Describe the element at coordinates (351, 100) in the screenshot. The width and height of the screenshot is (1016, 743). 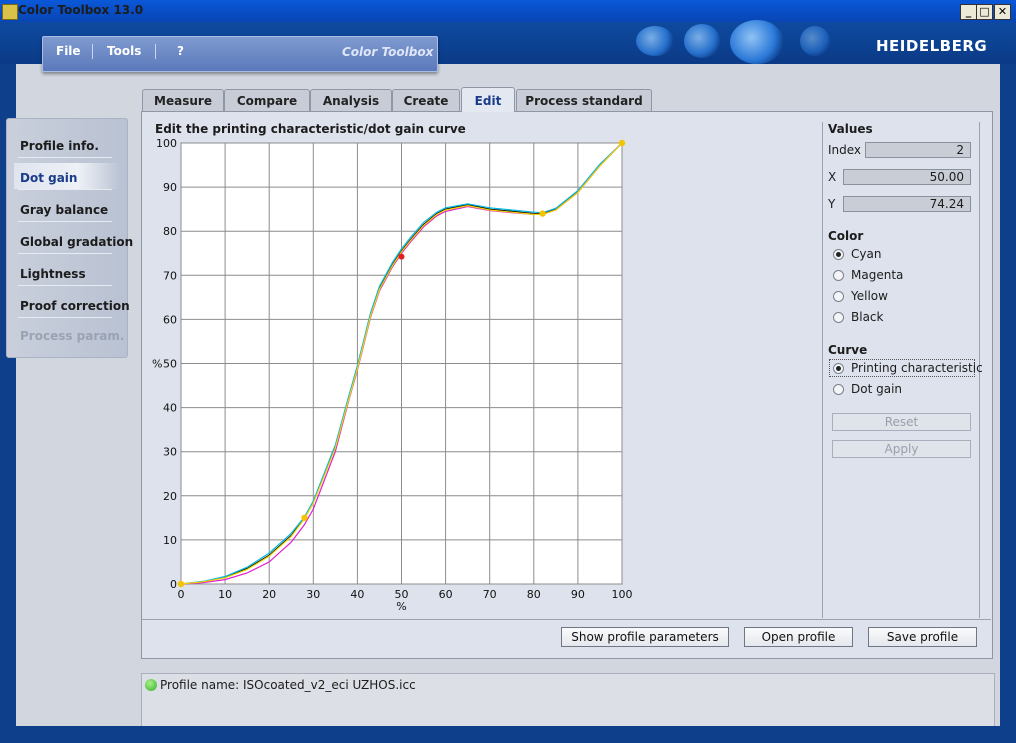
I see `tab-analysis: Analysis` at that location.